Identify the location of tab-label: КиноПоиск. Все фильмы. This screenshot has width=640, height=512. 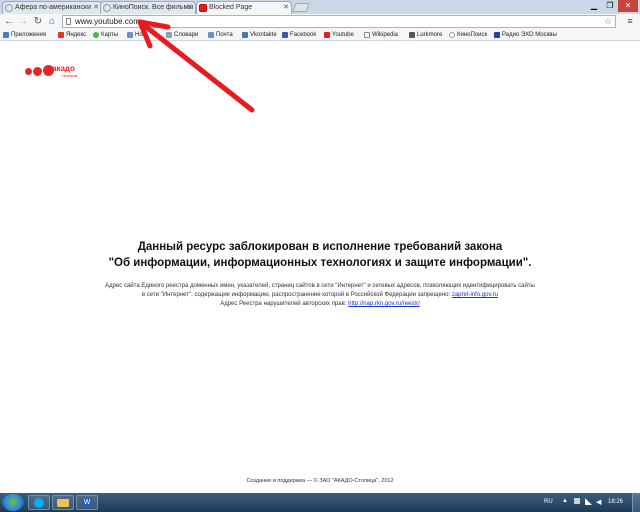
(153, 7).